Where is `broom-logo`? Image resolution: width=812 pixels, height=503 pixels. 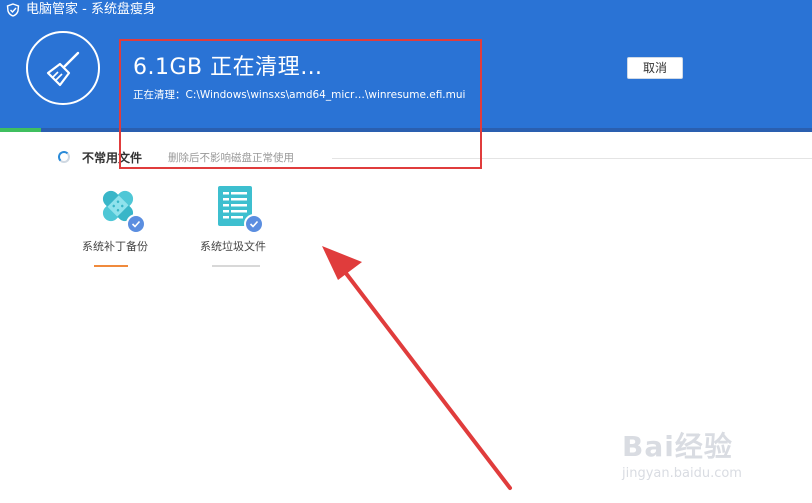 broom-logo is located at coordinates (63, 68).